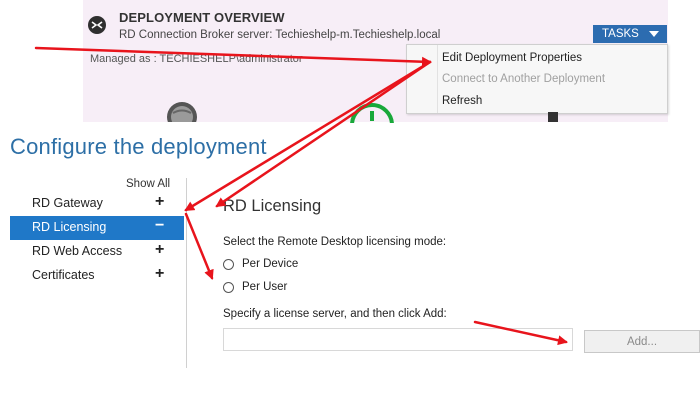  Describe the element at coordinates (372, 124) in the screenshot. I see `status-ok-icon` at that location.